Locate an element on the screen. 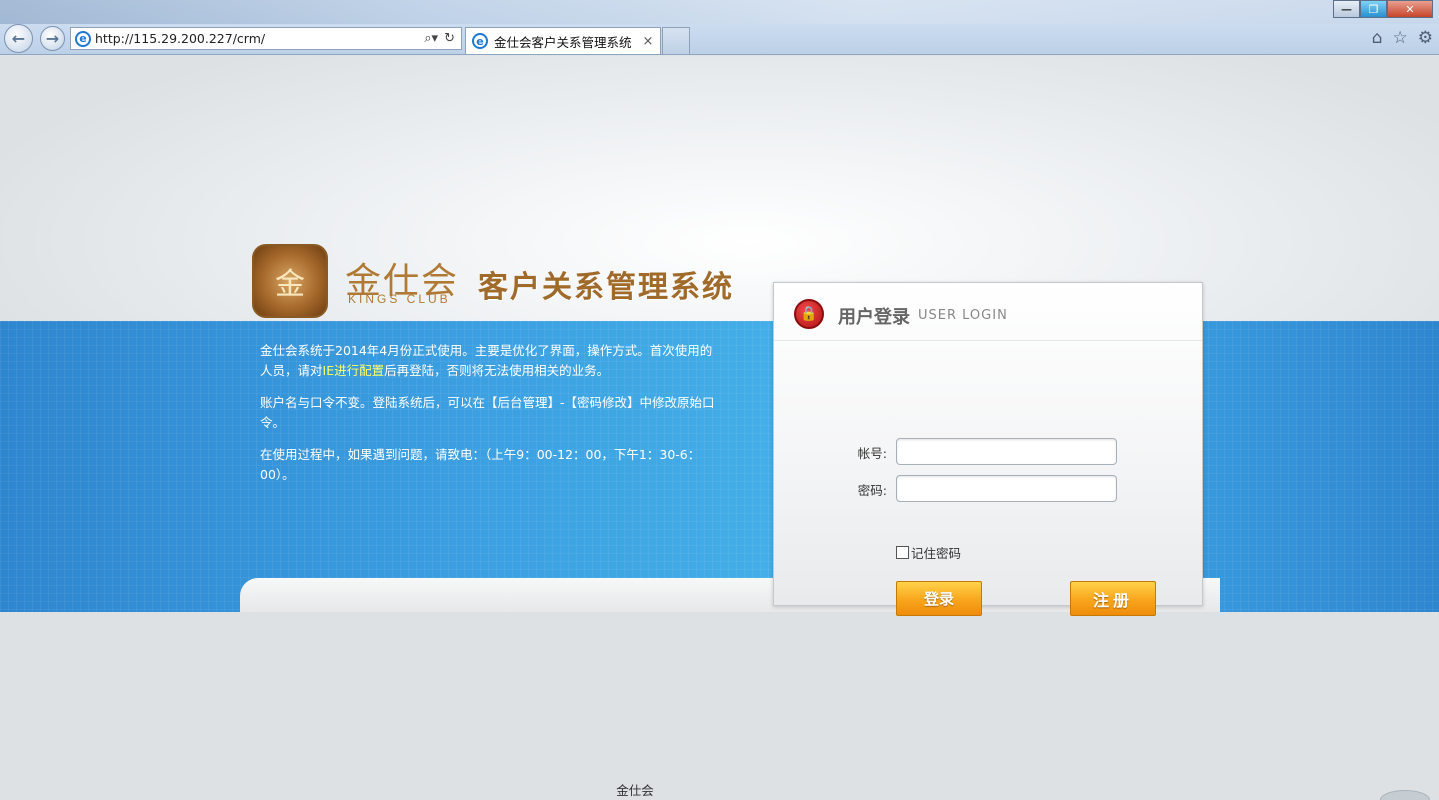 This screenshot has height=800, width=1439. brand-name-en: KINGS CLUB is located at coordinates (399, 299).